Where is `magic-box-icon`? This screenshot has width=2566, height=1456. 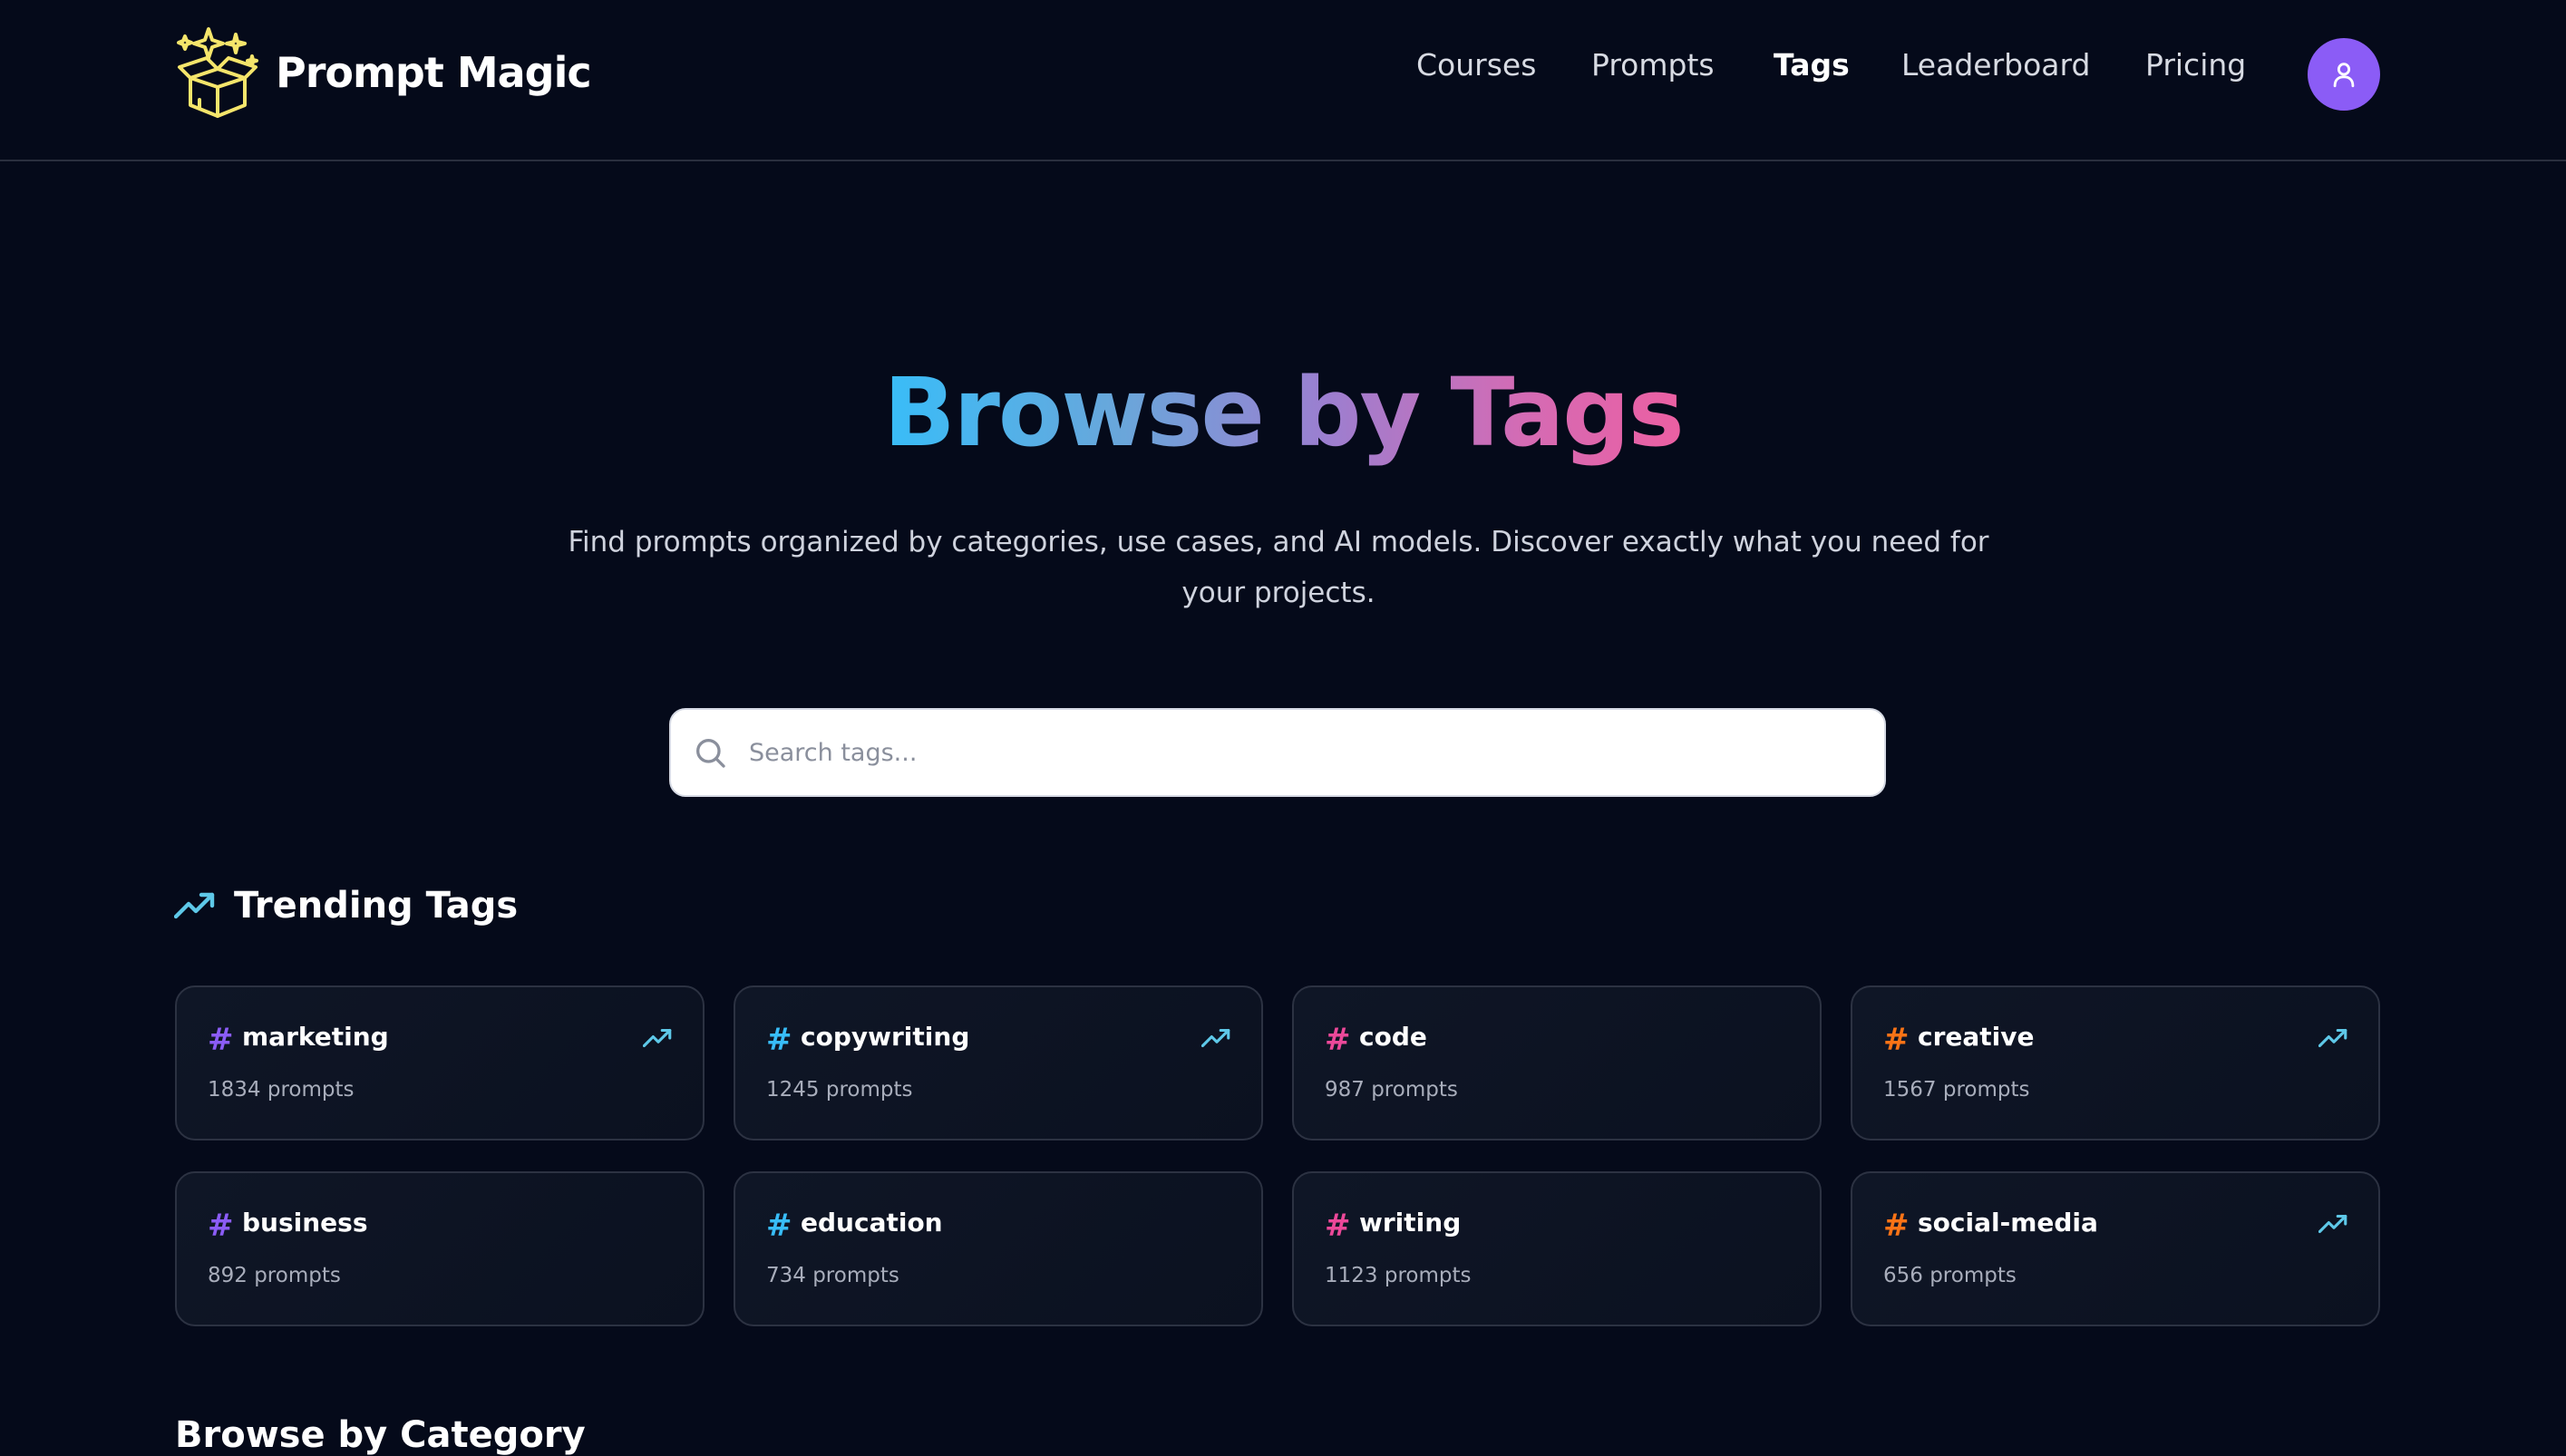 magic-box-icon is located at coordinates (218, 72).